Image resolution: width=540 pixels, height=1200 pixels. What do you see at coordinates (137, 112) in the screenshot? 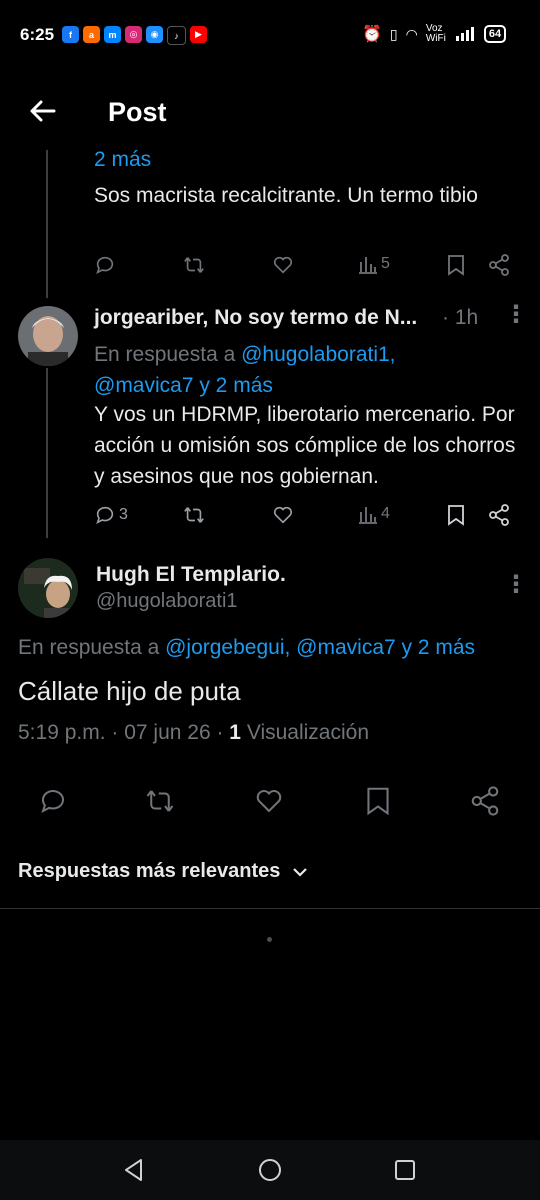
I see `page-title: Post` at bounding box center [137, 112].